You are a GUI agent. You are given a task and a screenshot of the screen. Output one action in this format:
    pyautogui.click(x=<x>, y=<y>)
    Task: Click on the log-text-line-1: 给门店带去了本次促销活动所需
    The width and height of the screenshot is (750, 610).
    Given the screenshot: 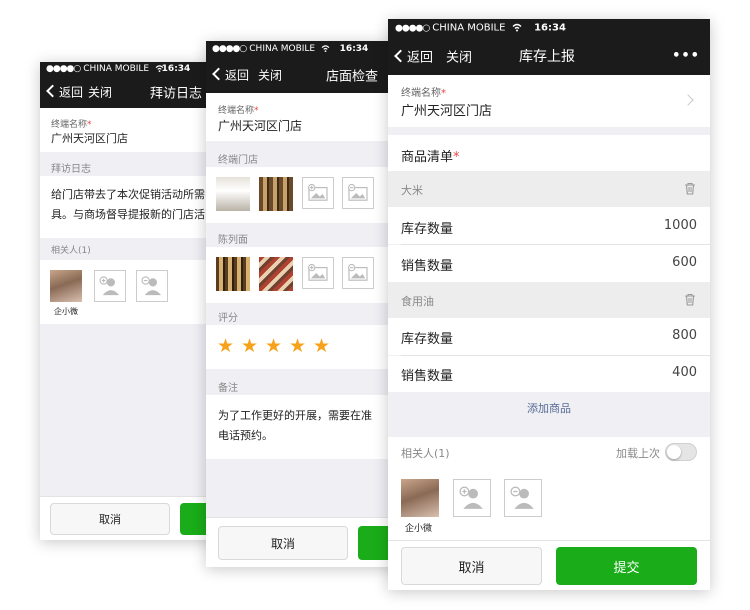 What is the action you would take?
    pyautogui.click(x=128, y=194)
    